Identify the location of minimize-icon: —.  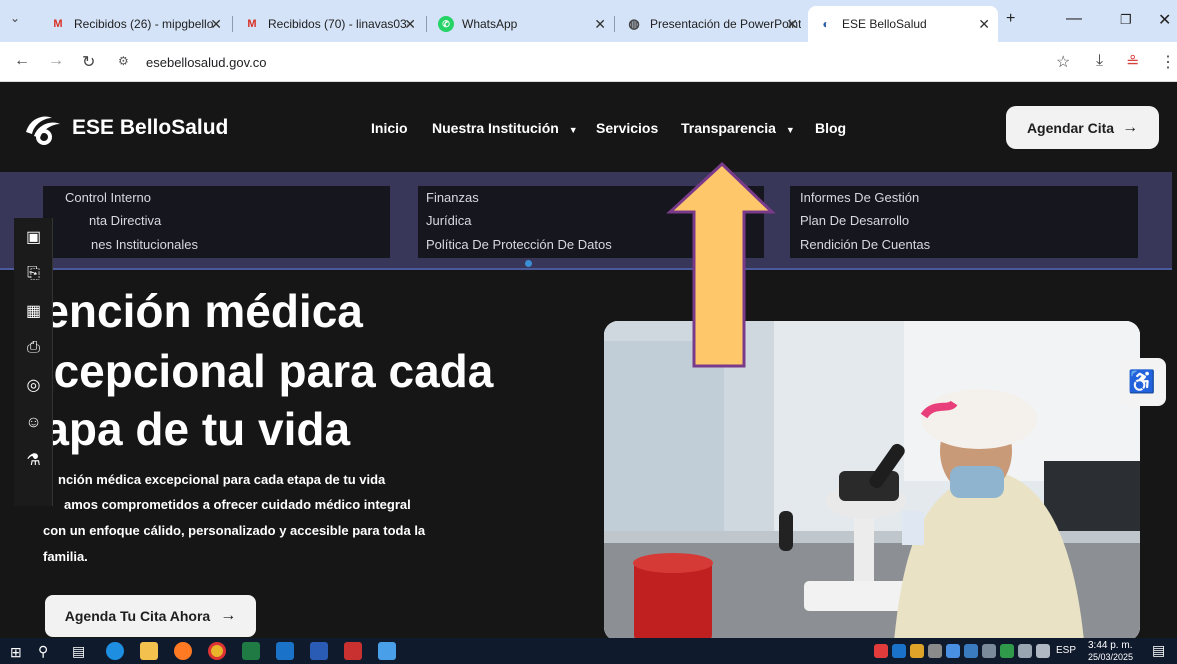
(1074, 19).